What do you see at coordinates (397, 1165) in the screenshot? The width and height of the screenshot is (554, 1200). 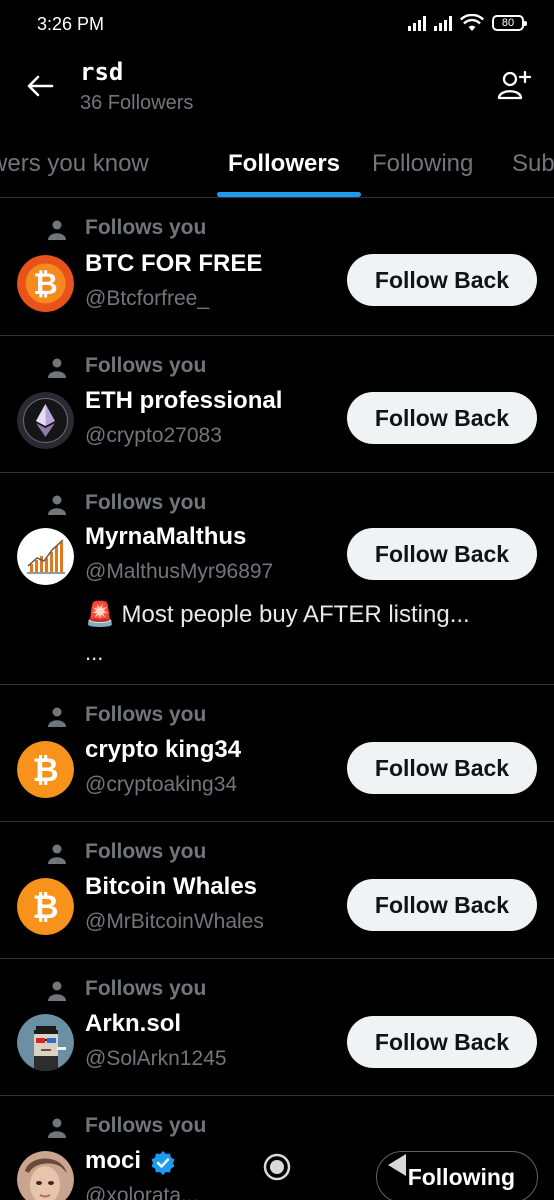 I see `back-nav-icon` at bounding box center [397, 1165].